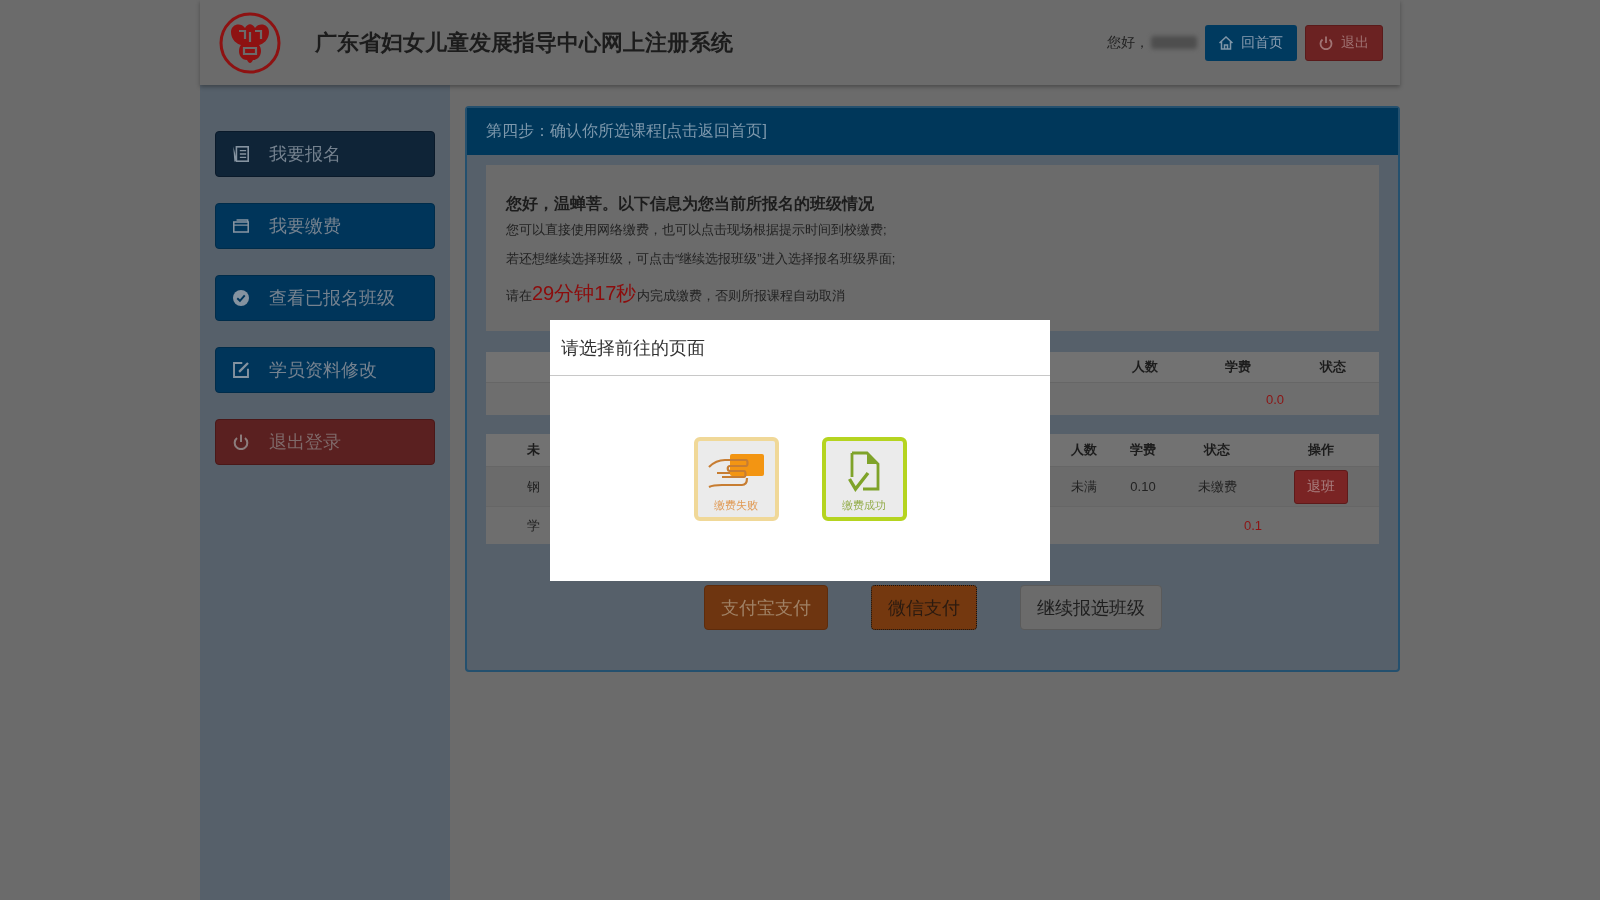 The width and height of the screenshot is (1600, 900). What do you see at coordinates (325, 226) in the screenshot?
I see `sidebar-item: 我要缴费` at bounding box center [325, 226].